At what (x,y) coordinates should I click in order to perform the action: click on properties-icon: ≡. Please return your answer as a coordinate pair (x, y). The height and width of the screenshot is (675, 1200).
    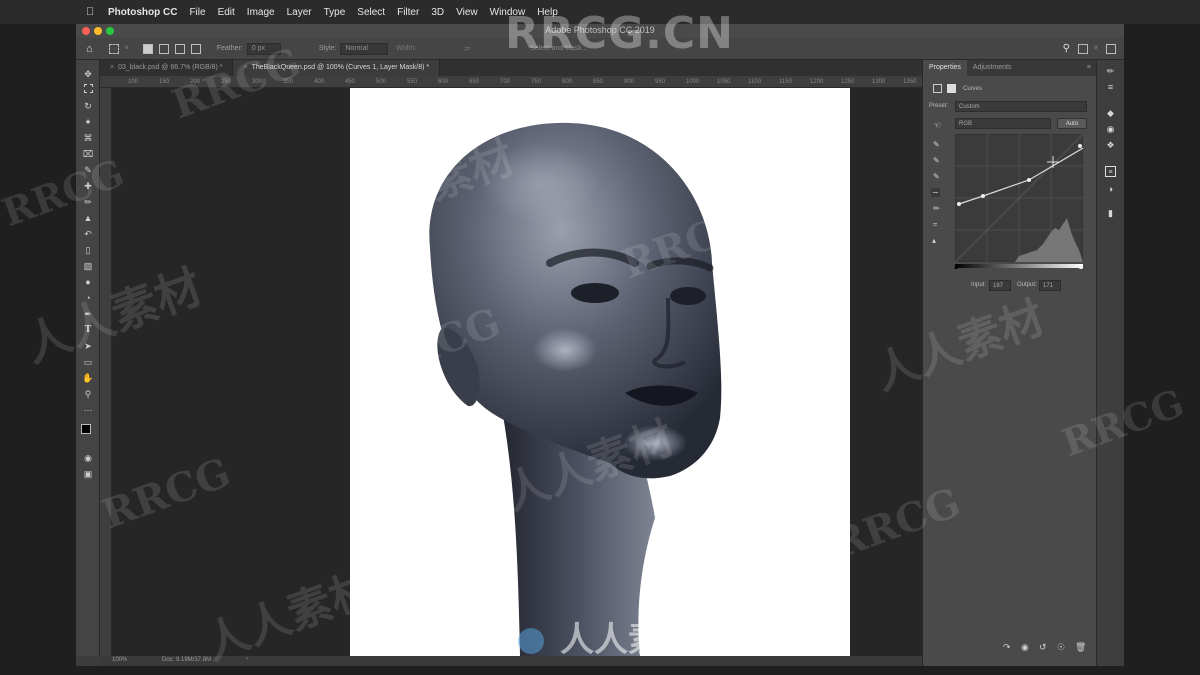
    Looking at the image, I should click on (1110, 171).